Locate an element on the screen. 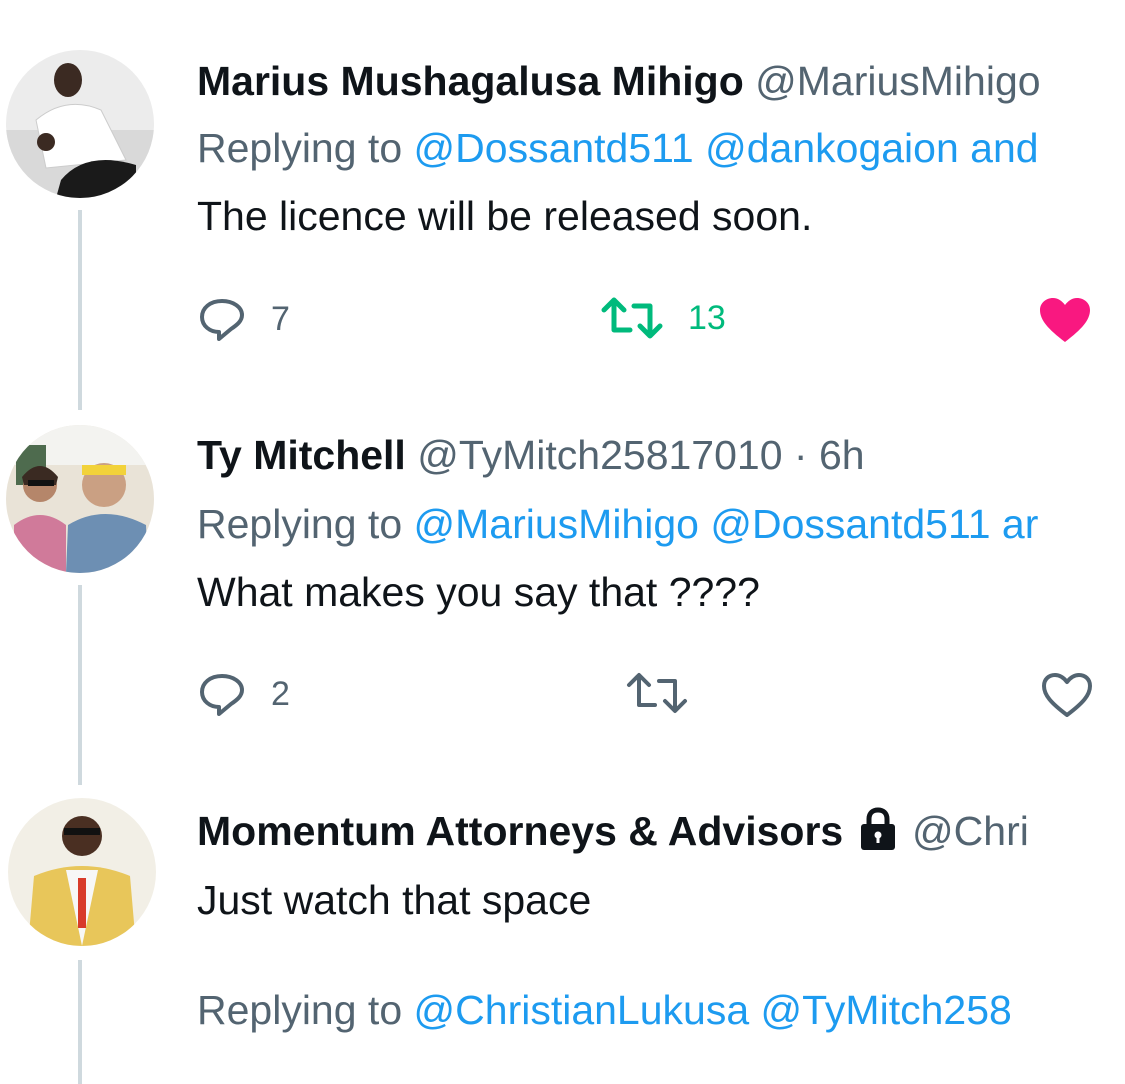 The height and width of the screenshot is (1084, 1125). reply-button: 2 is located at coordinates (243, 694).